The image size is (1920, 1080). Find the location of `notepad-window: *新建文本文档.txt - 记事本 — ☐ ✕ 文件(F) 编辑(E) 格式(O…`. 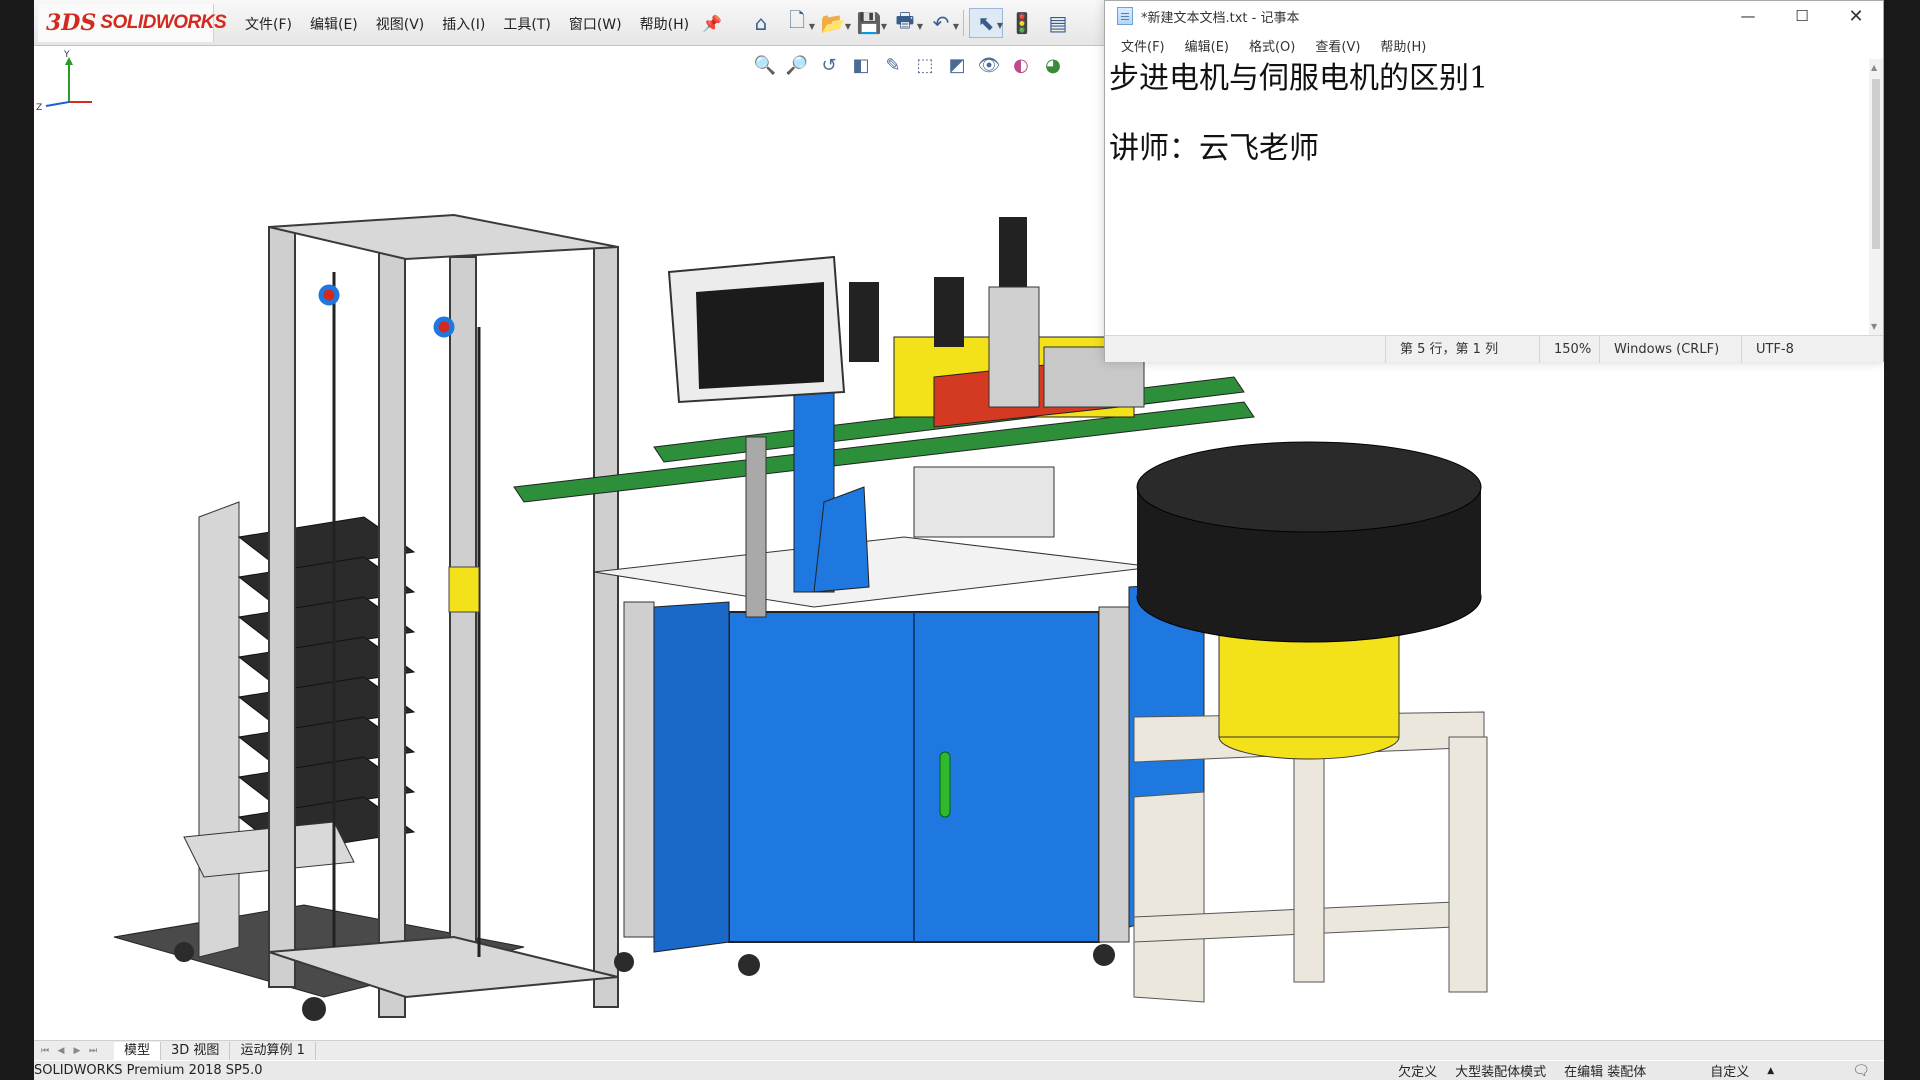

notepad-window: *新建文本文档.txt - 记事本 — ☐ ✕ 文件(F) 编辑(E) 格式(O… is located at coordinates (1494, 181).